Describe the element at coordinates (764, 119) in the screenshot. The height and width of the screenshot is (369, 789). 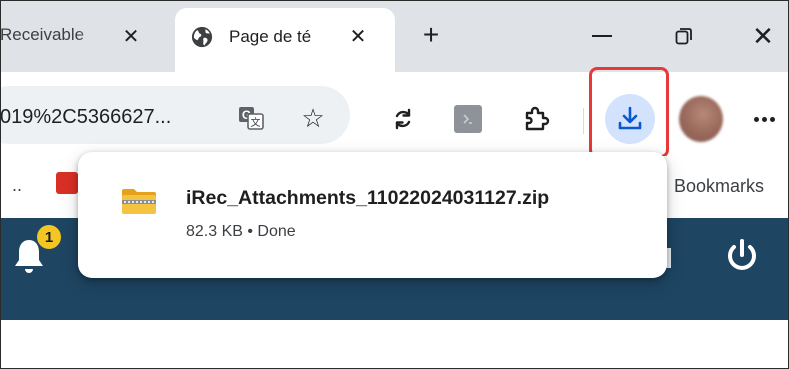
I see `menu-icon` at that location.